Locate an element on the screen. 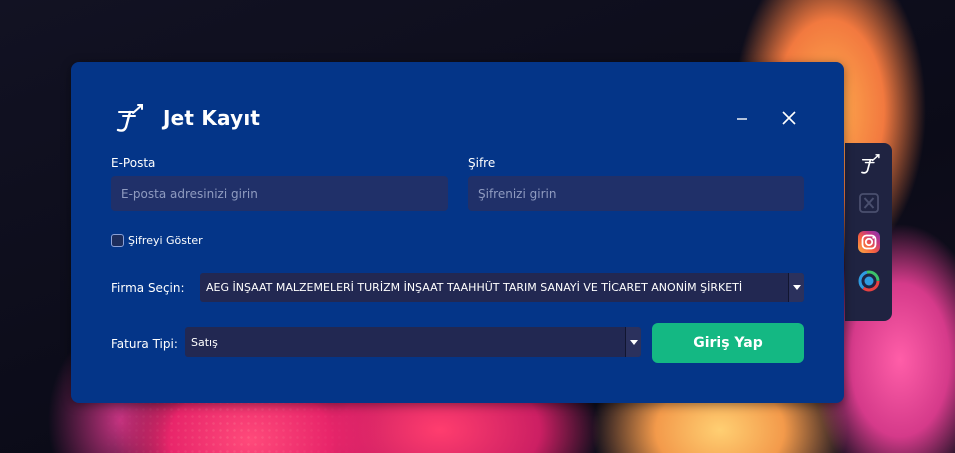 This screenshot has width=955, height=453. show-password-toggle: Şifreyi Göster is located at coordinates (157, 240).